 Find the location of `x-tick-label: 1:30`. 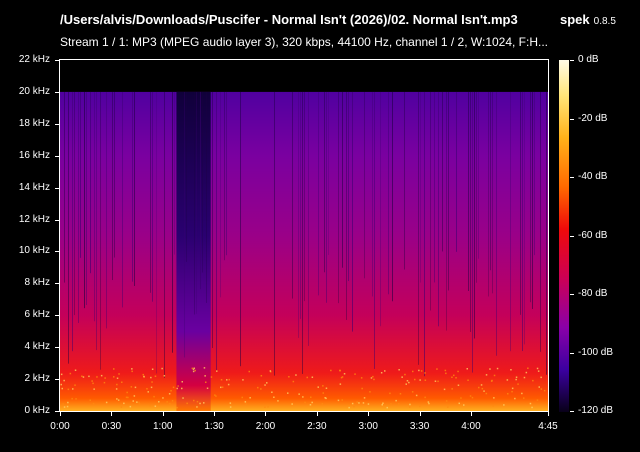

x-tick-label: 1:30 is located at coordinates (214, 426).